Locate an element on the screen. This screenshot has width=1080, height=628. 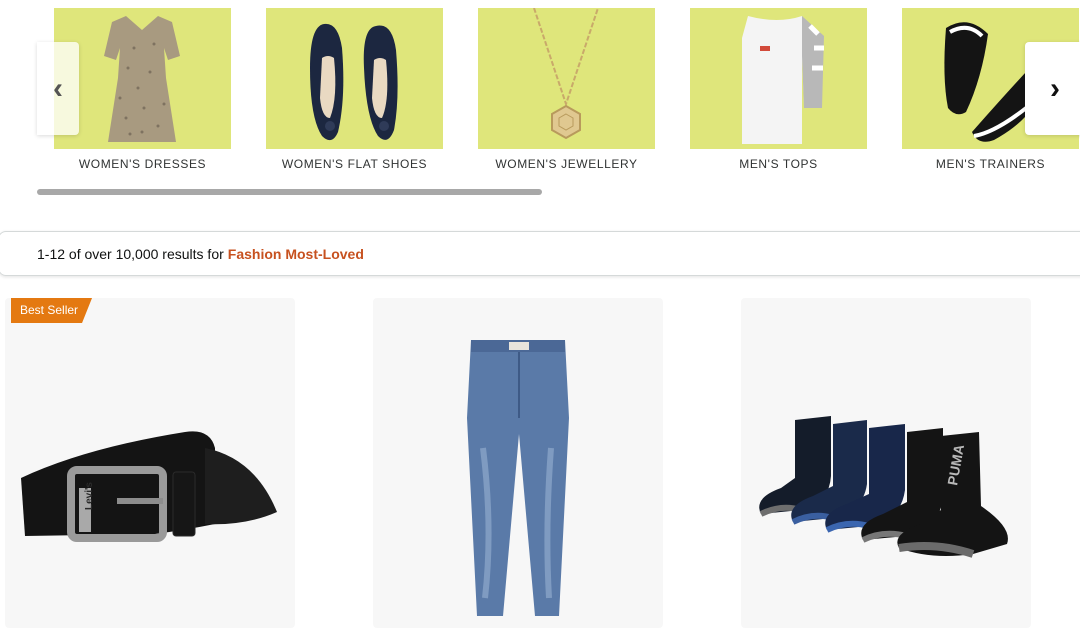
carousel-next-button: › is located at coordinates (1052, 88).